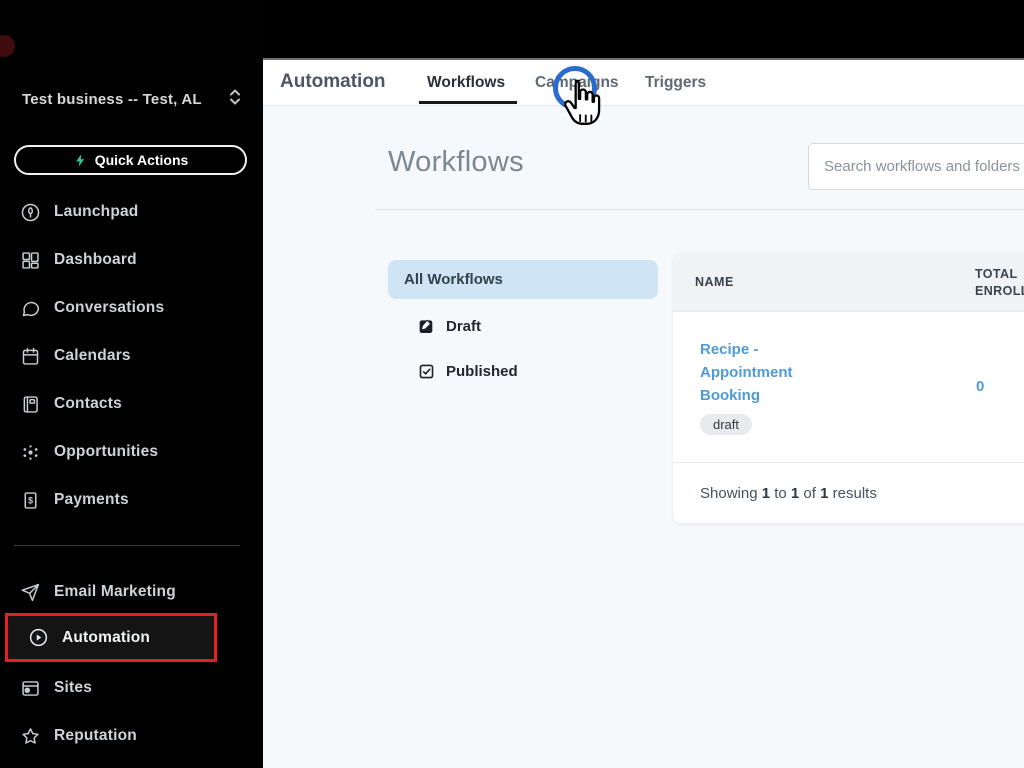 The image size is (1024, 768). What do you see at coordinates (848, 492) in the screenshot?
I see `results-summary: Showing 1 to 1 of 1 results` at bounding box center [848, 492].